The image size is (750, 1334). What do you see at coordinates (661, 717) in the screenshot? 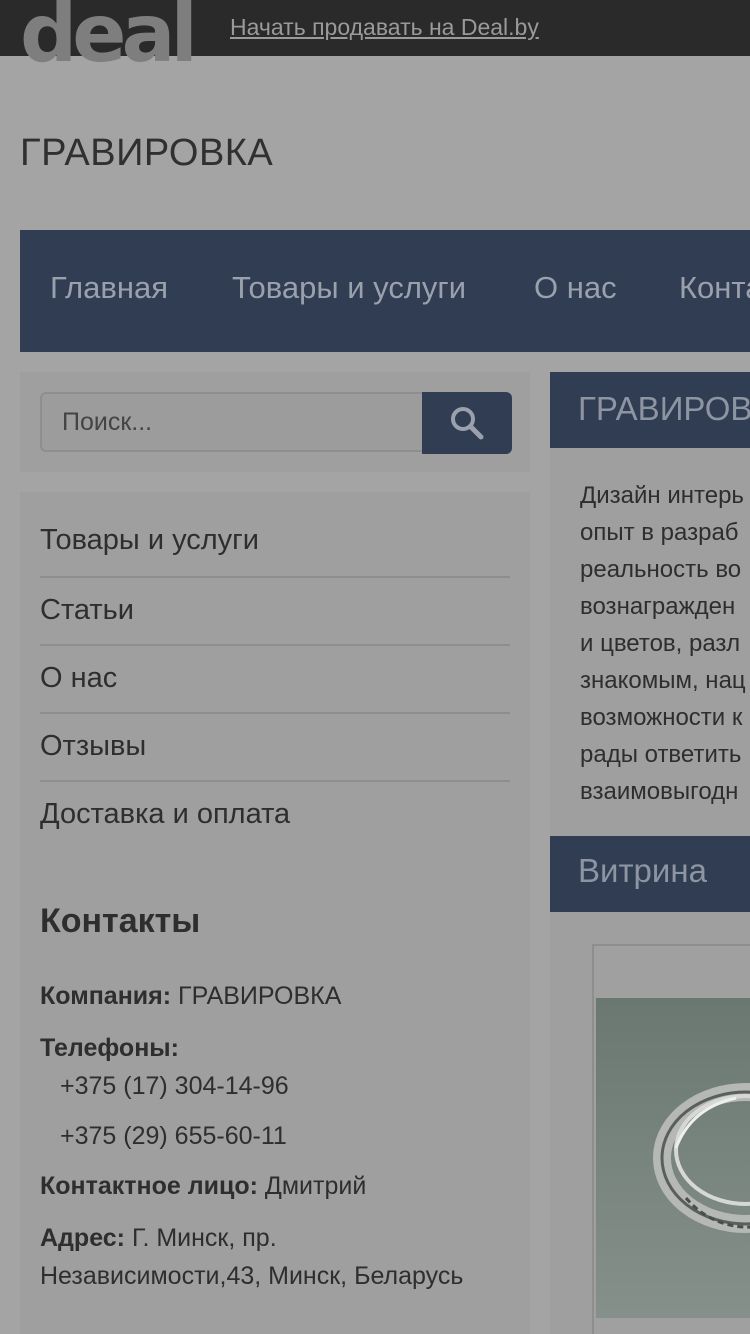
I see `description-line: возможности к` at bounding box center [661, 717].